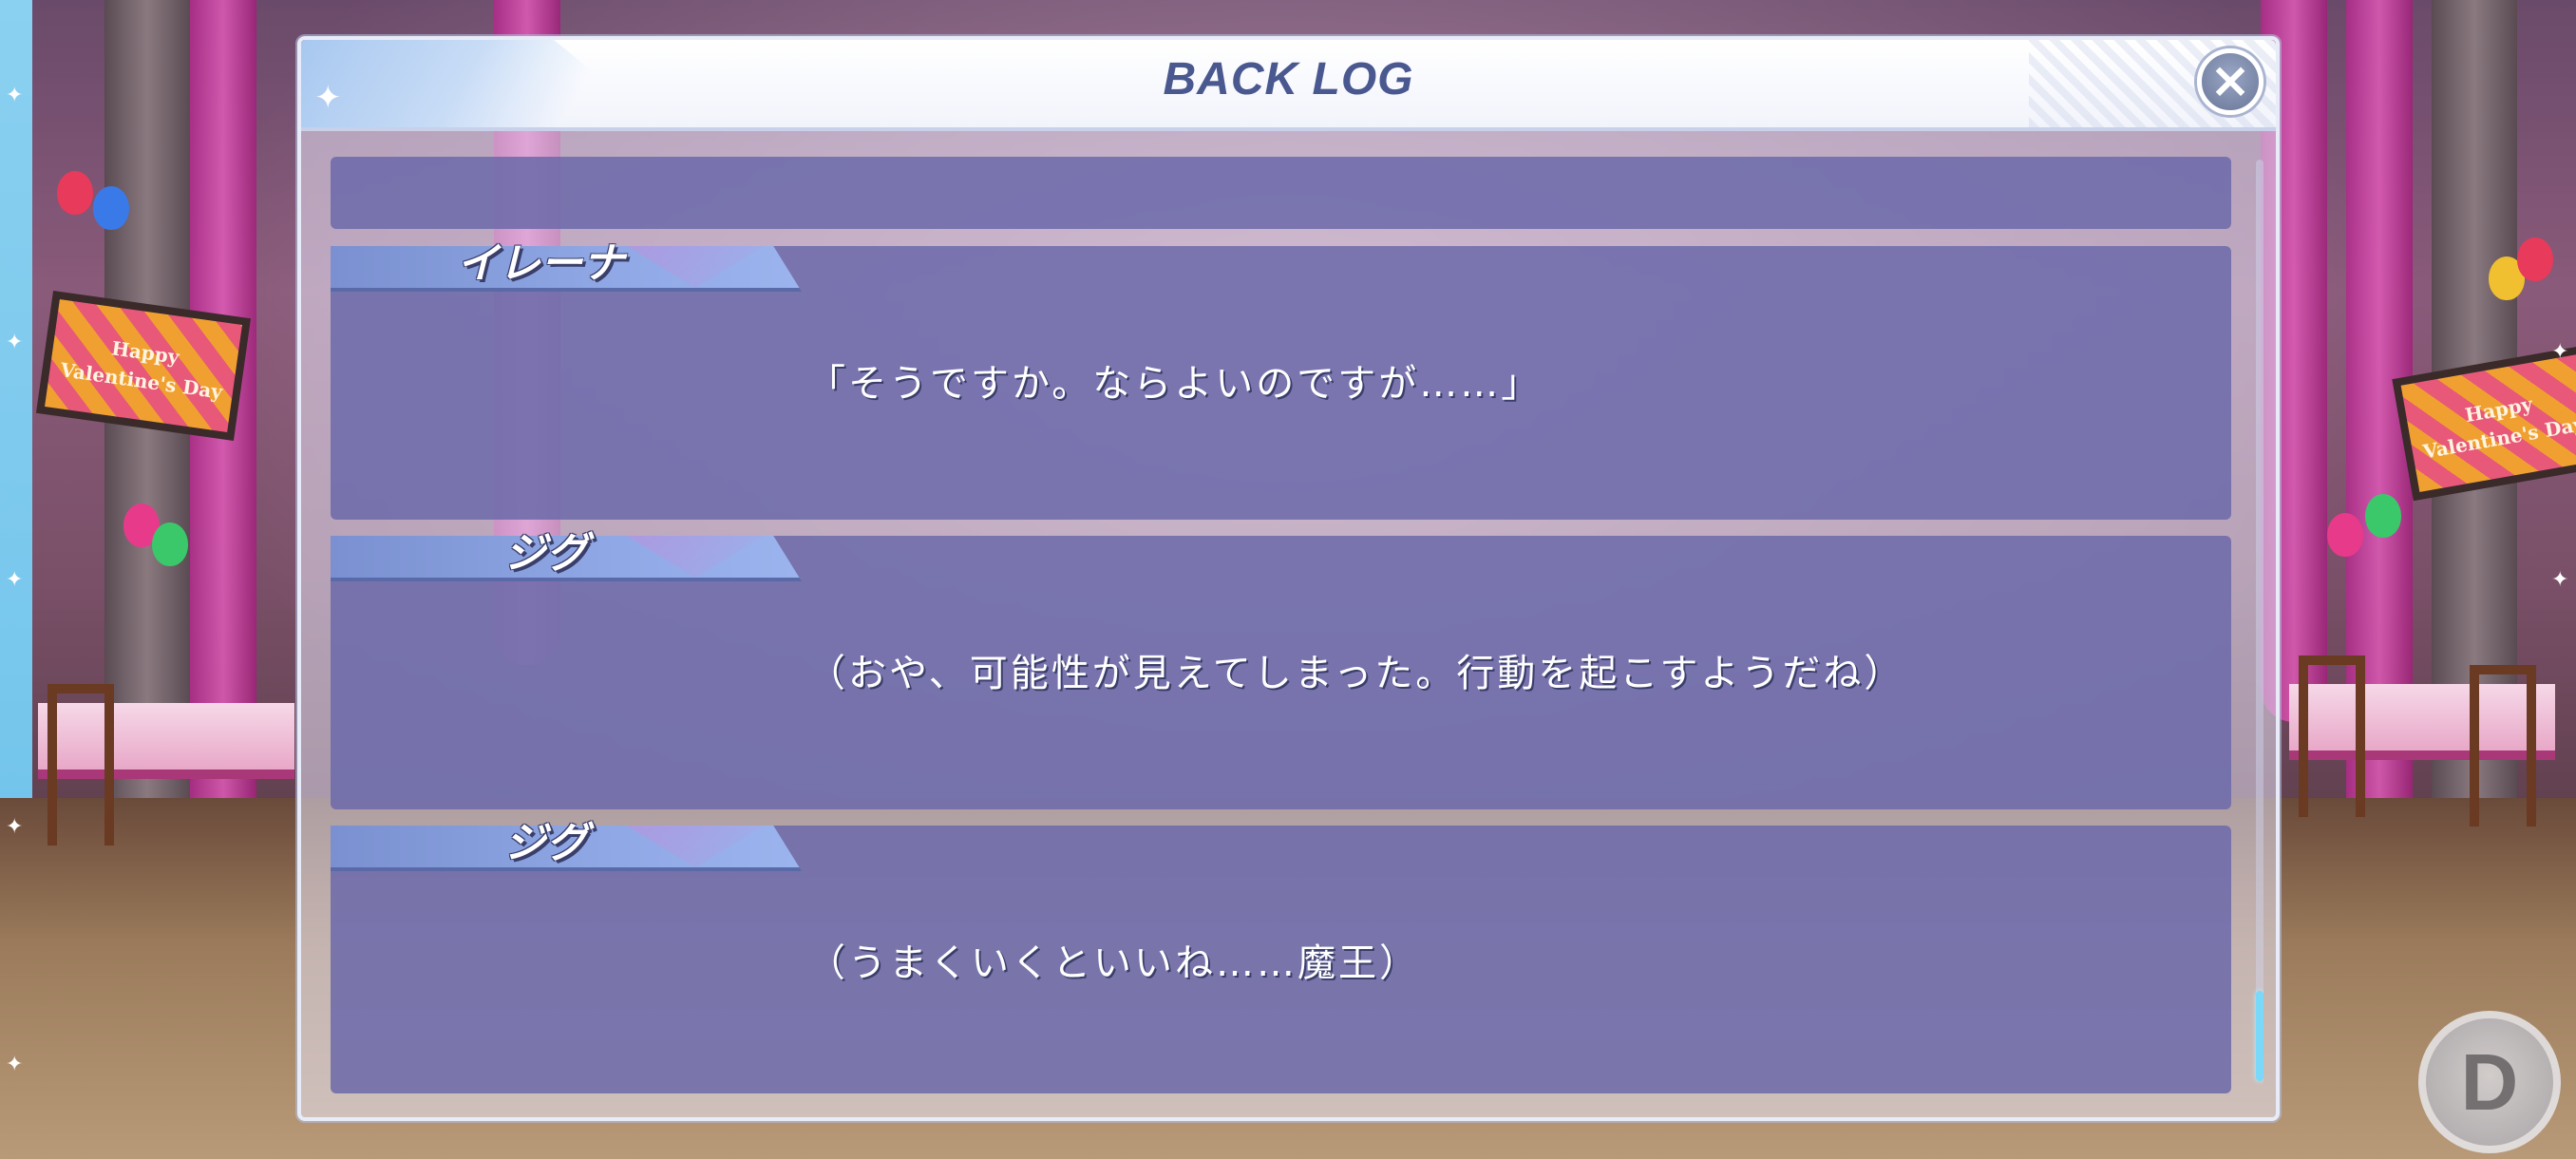 This screenshot has height=1159, width=2576. I want to click on d-button-label: D, so click(2489, 1082).